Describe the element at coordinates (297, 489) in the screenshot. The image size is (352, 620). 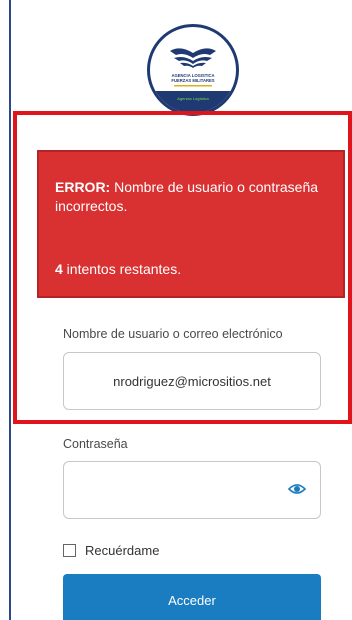
I see `eye-icon` at that location.